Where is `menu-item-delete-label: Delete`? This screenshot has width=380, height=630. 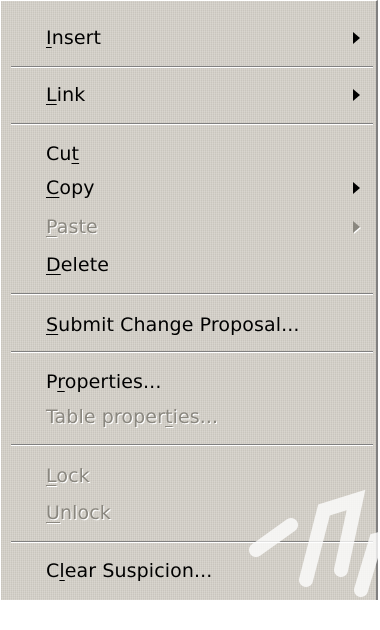 menu-item-delete-label: Delete is located at coordinates (78, 265).